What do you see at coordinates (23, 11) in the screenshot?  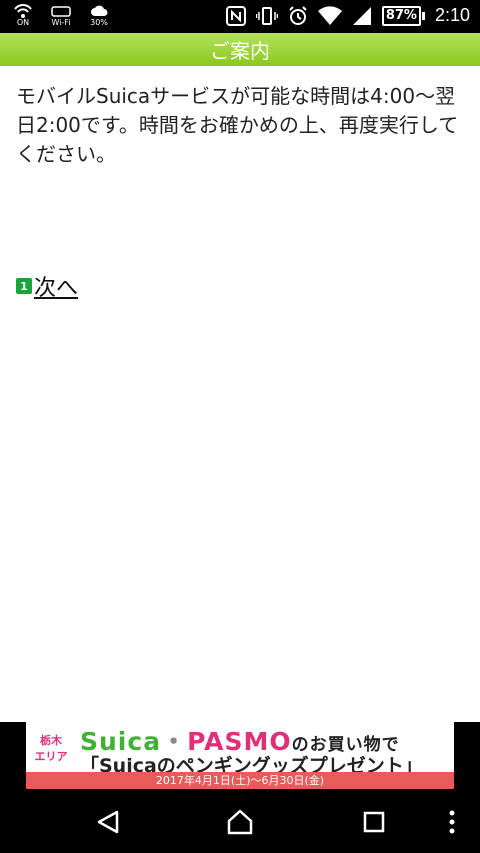 I see `nfc-on-icon` at bounding box center [23, 11].